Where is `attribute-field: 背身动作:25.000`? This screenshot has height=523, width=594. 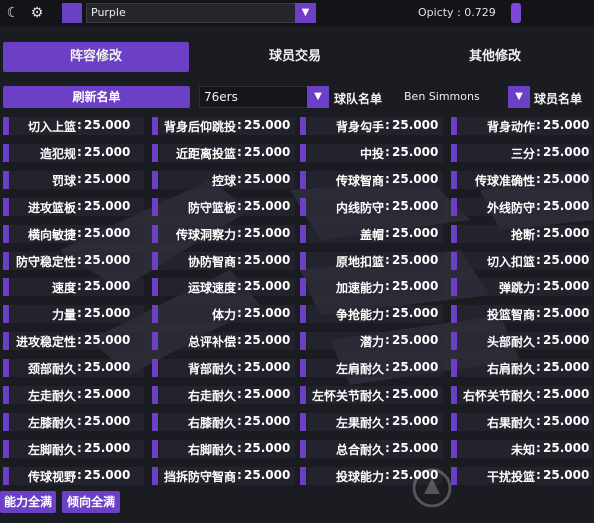 attribute-field: 背身动作:25.000 is located at coordinates (521, 126).